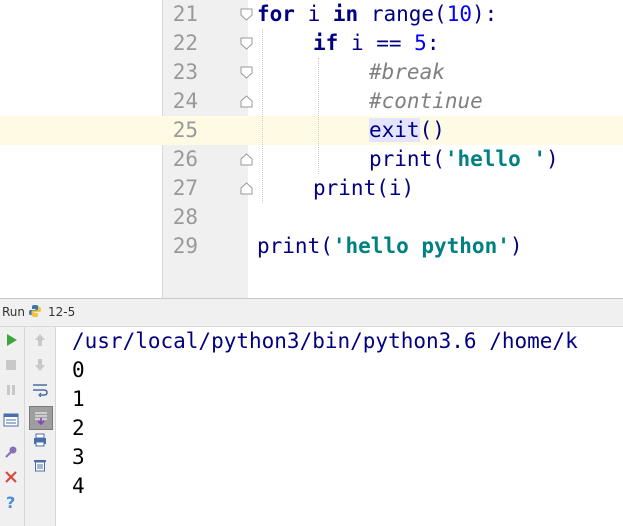 The width and height of the screenshot is (623, 526). I want to click on code-line-25: exit(), so click(407, 130).